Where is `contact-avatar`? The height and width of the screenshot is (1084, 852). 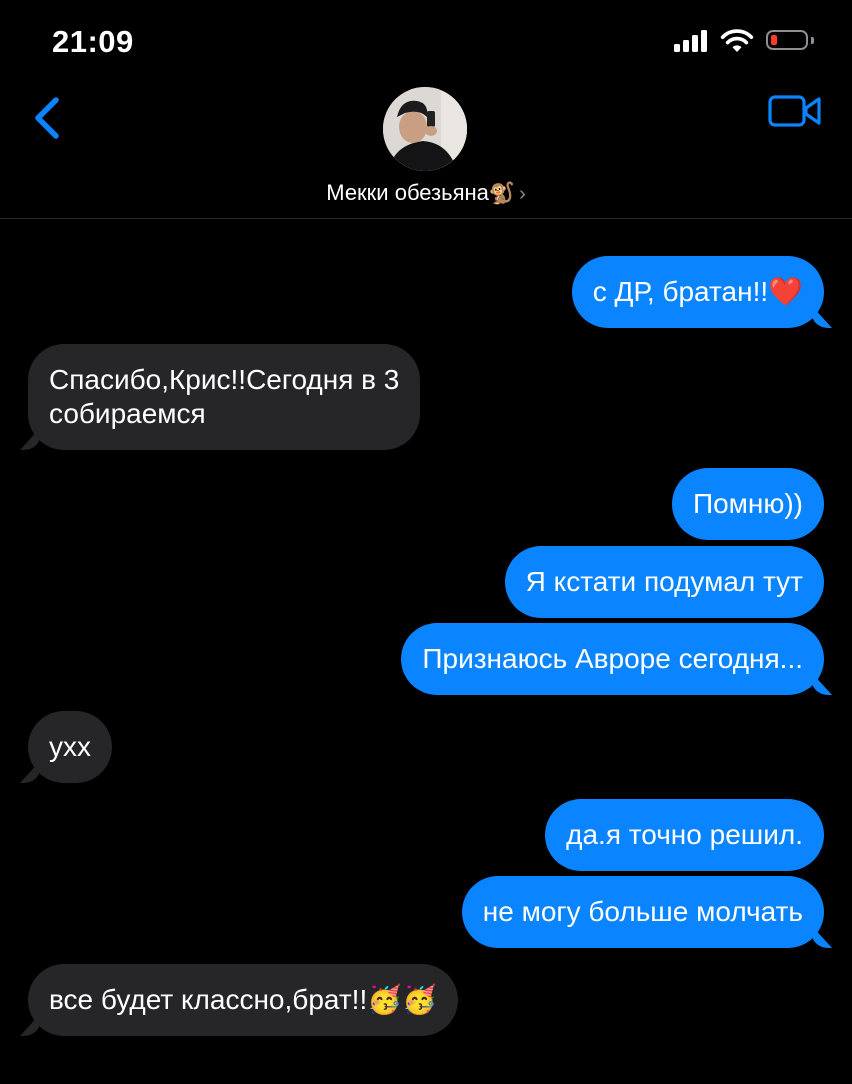
contact-avatar is located at coordinates (425, 129).